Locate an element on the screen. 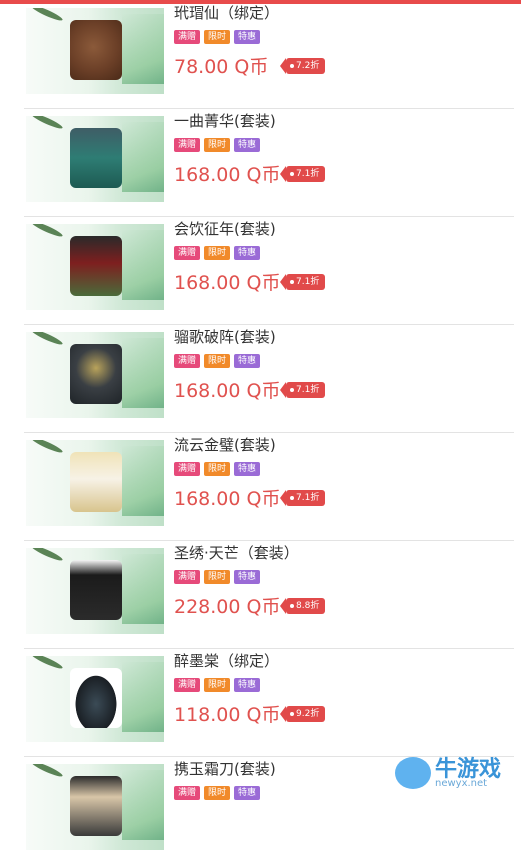 The height and width of the screenshot is (864, 521). list-item: 会饮征年(套装) 满赠 限时 特惠 168.00 Q币 7.1折 is located at coordinates (269, 270).